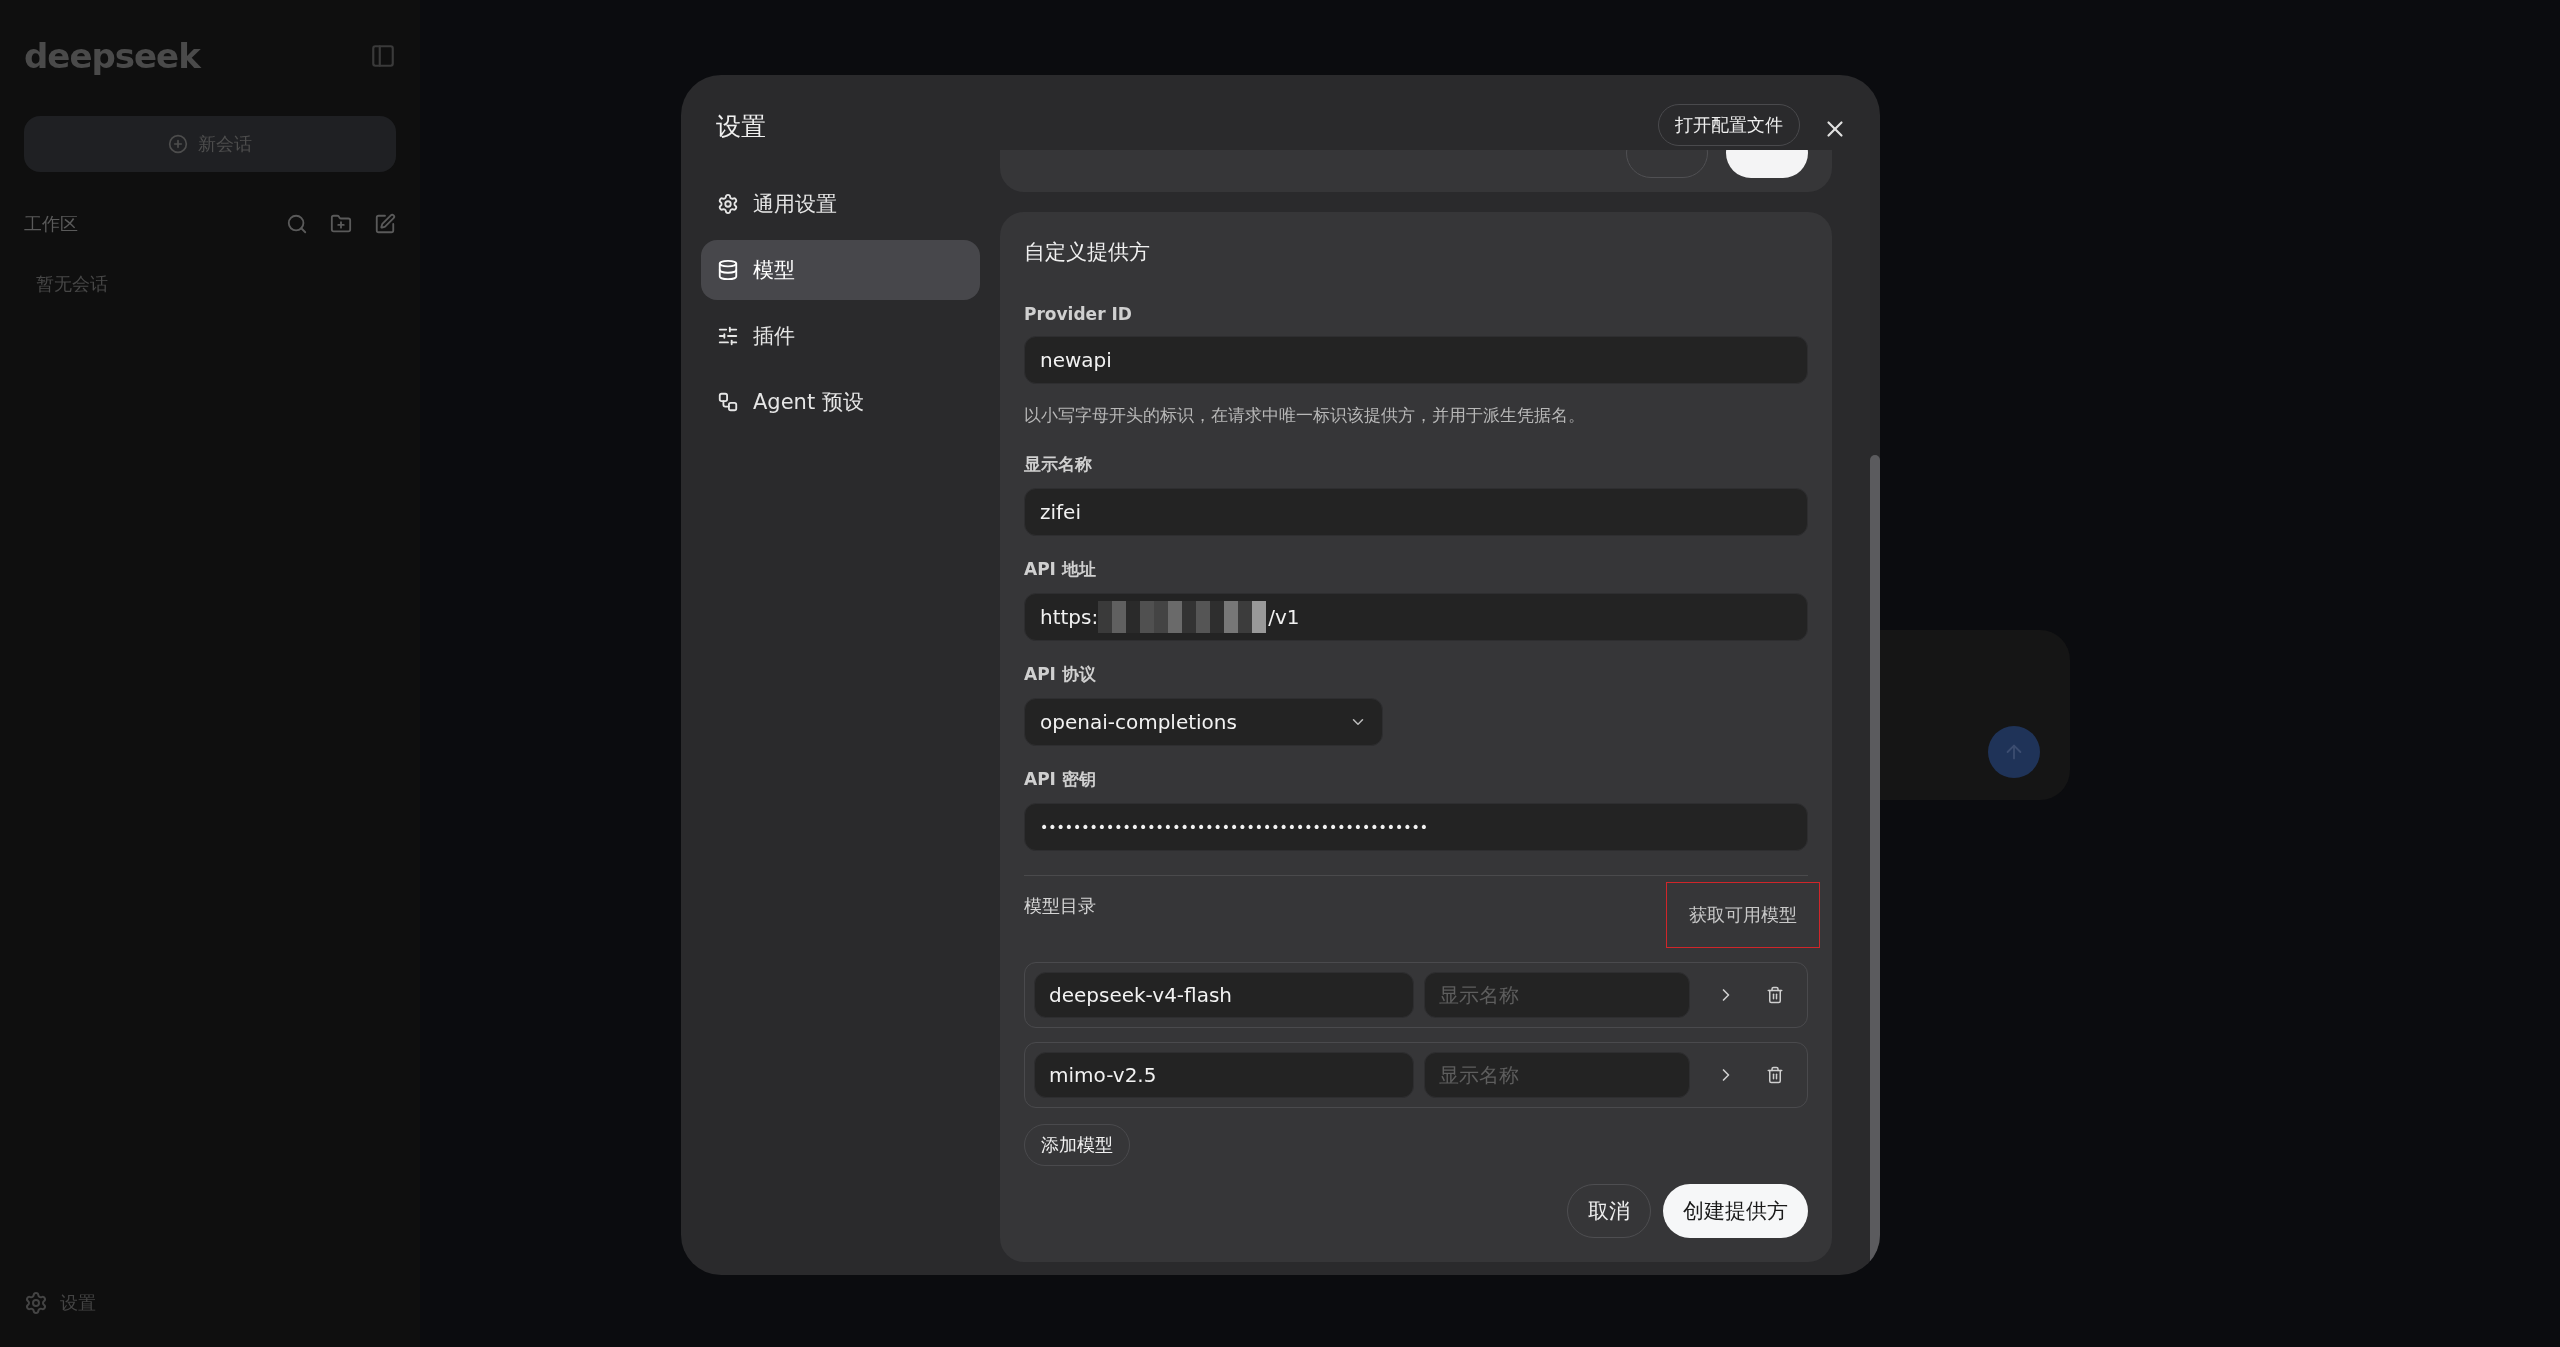 The image size is (2560, 1347). I want to click on help-text: 以小写字母开头的标识，在请求中唯一标识该提供方，并用于派生凭据名。, so click(1305, 415).